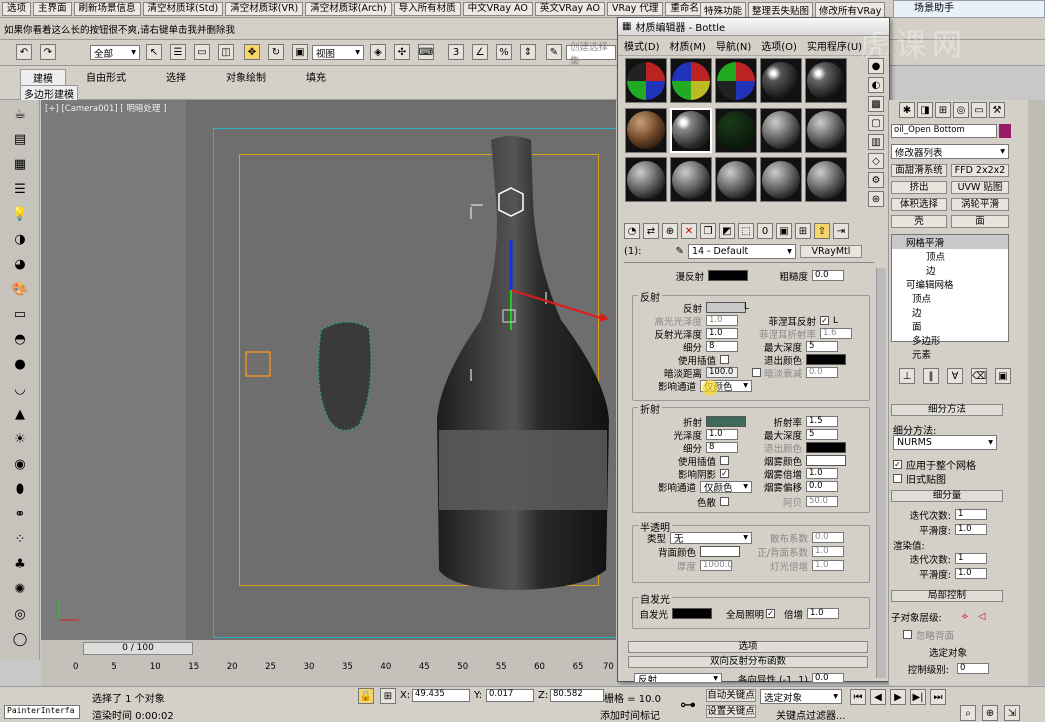 The width and height of the screenshot is (1045, 722). Describe the element at coordinates (728, 275) in the screenshot. I see `diffuse-swatch` at that location.